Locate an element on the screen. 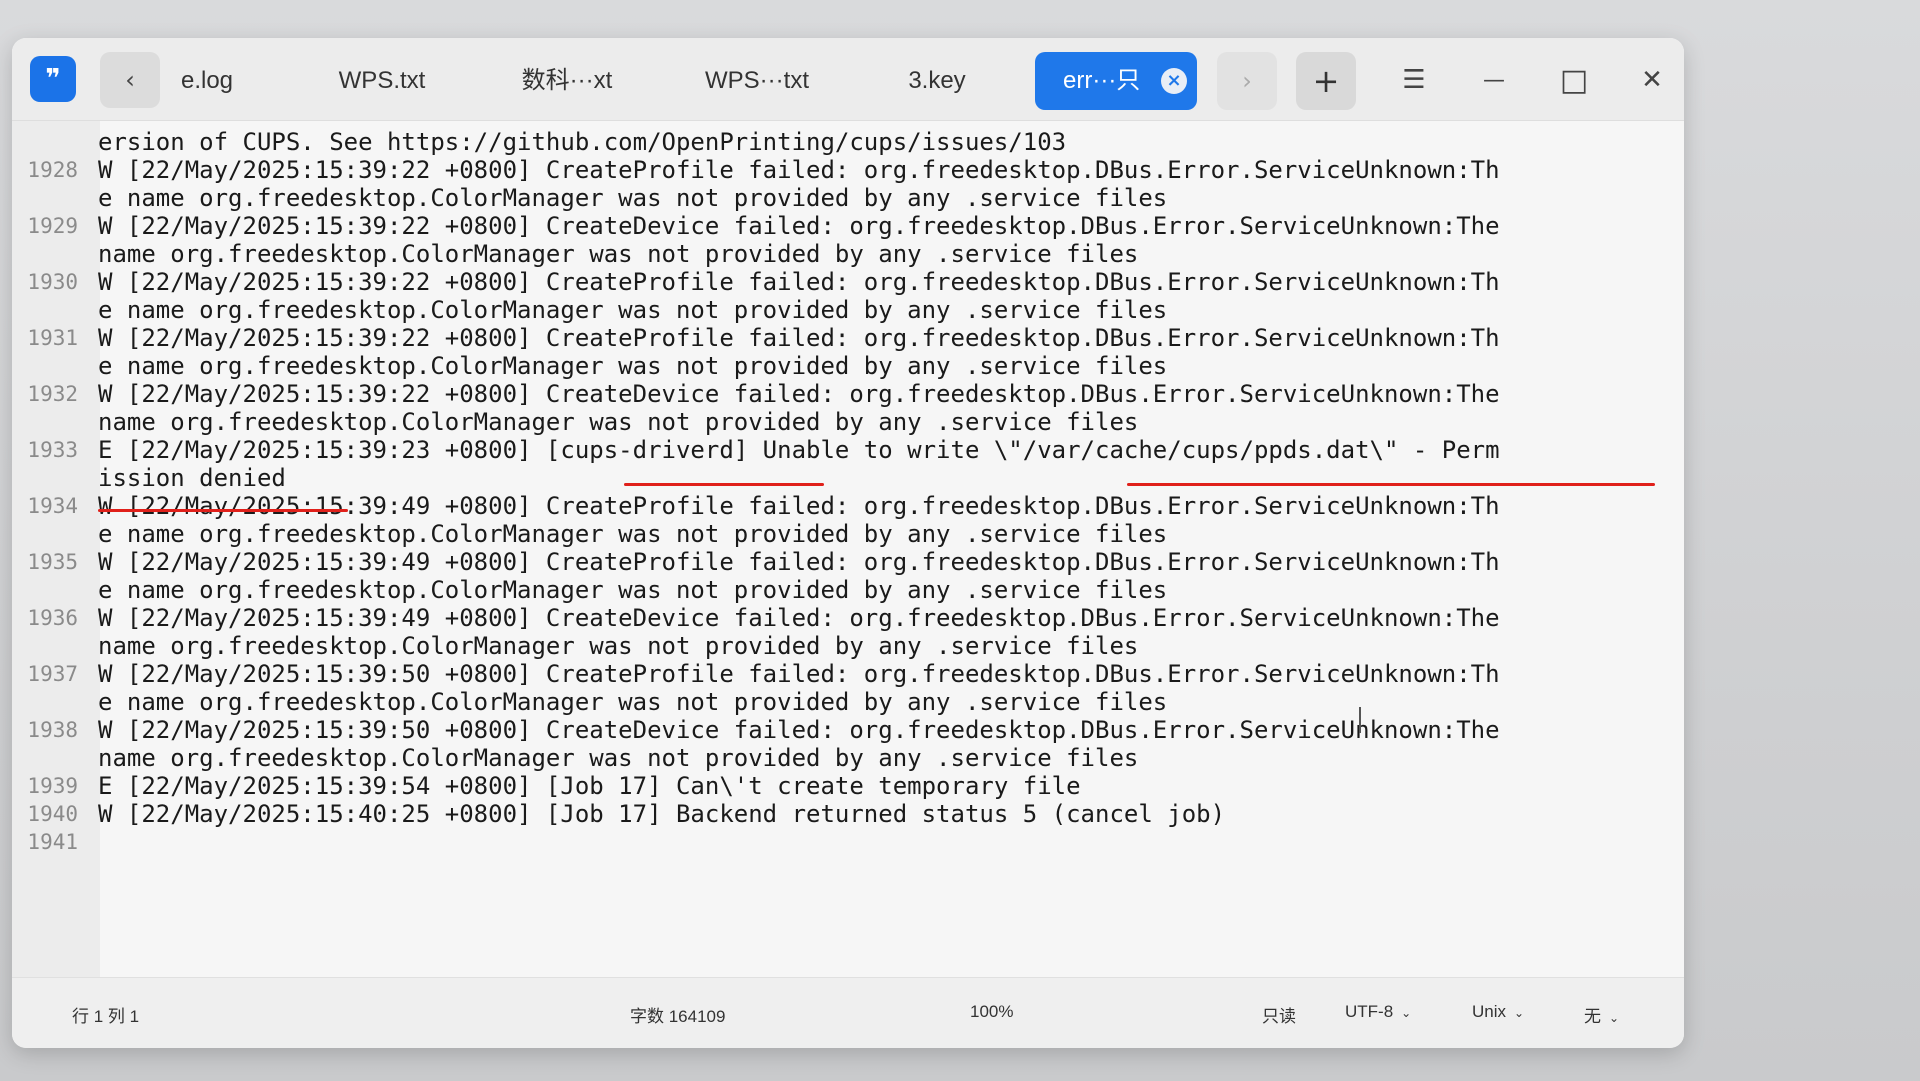  tab-err-active: err···只 × is located at coordinates (1116, 81).